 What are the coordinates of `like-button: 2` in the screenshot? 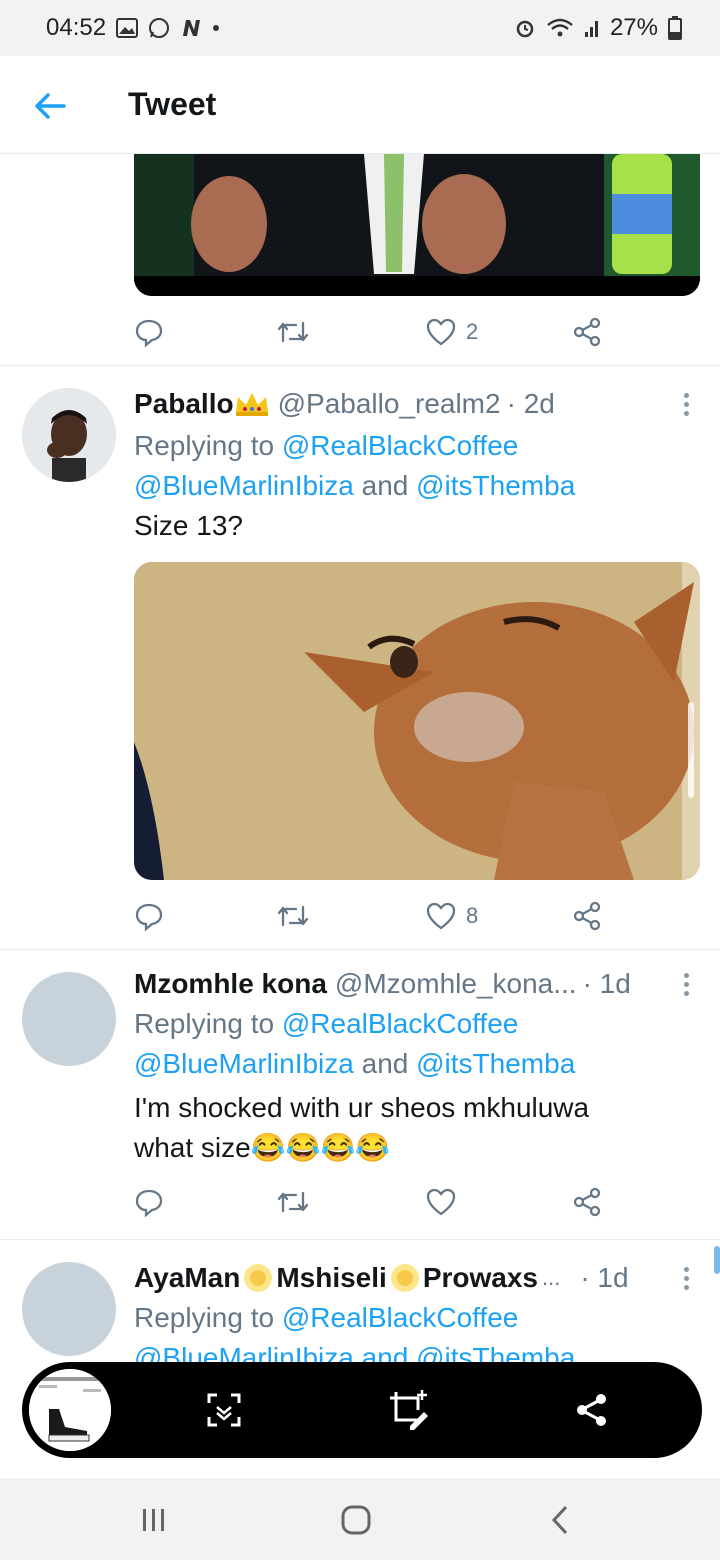 It's located at (452, 332).